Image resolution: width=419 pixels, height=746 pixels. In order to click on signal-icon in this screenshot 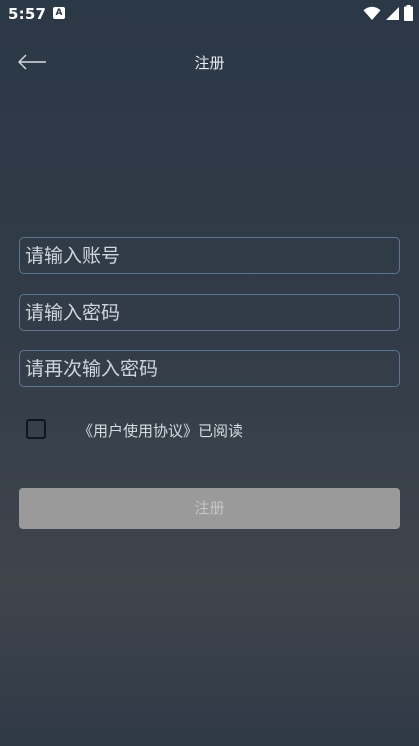, I will do `click(392, 13)`.